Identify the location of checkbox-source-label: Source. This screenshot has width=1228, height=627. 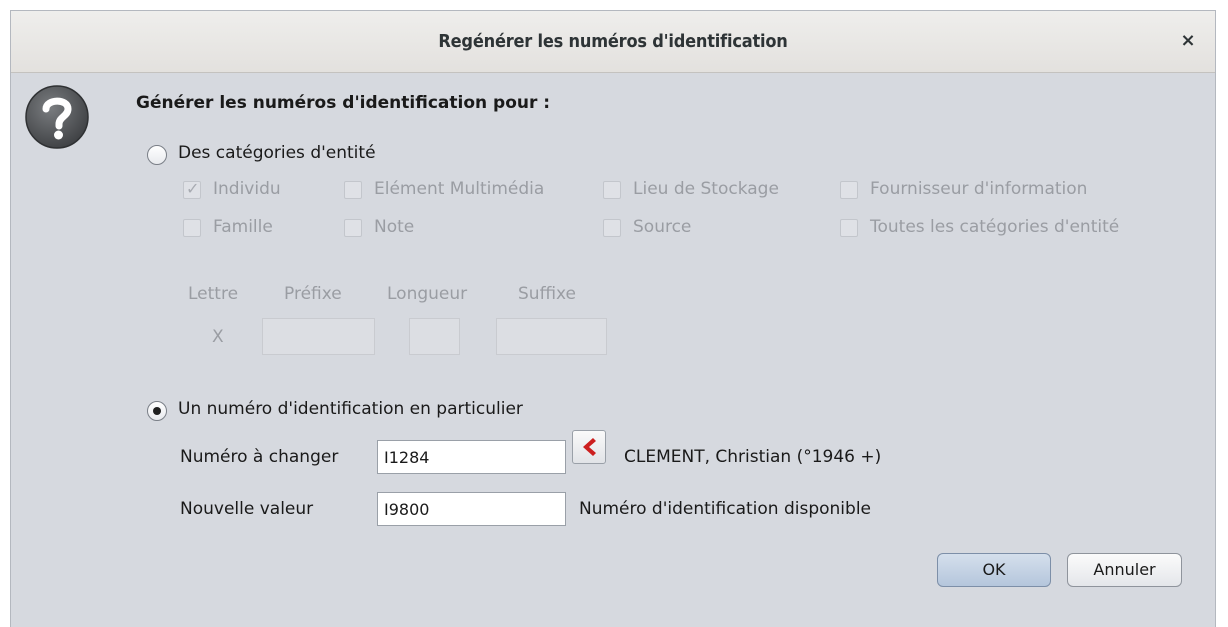
(662, 227).